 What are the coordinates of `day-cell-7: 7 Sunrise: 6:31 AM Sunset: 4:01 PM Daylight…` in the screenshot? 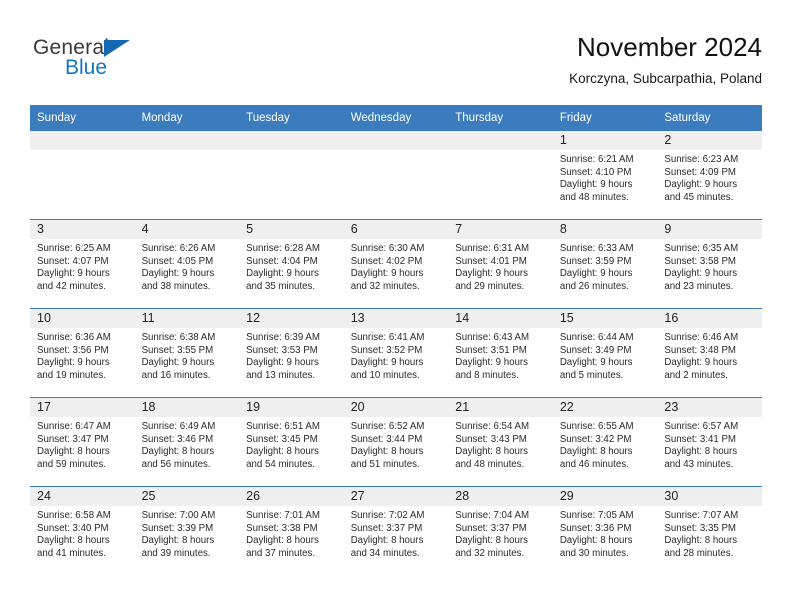 It's located at (500, 264).